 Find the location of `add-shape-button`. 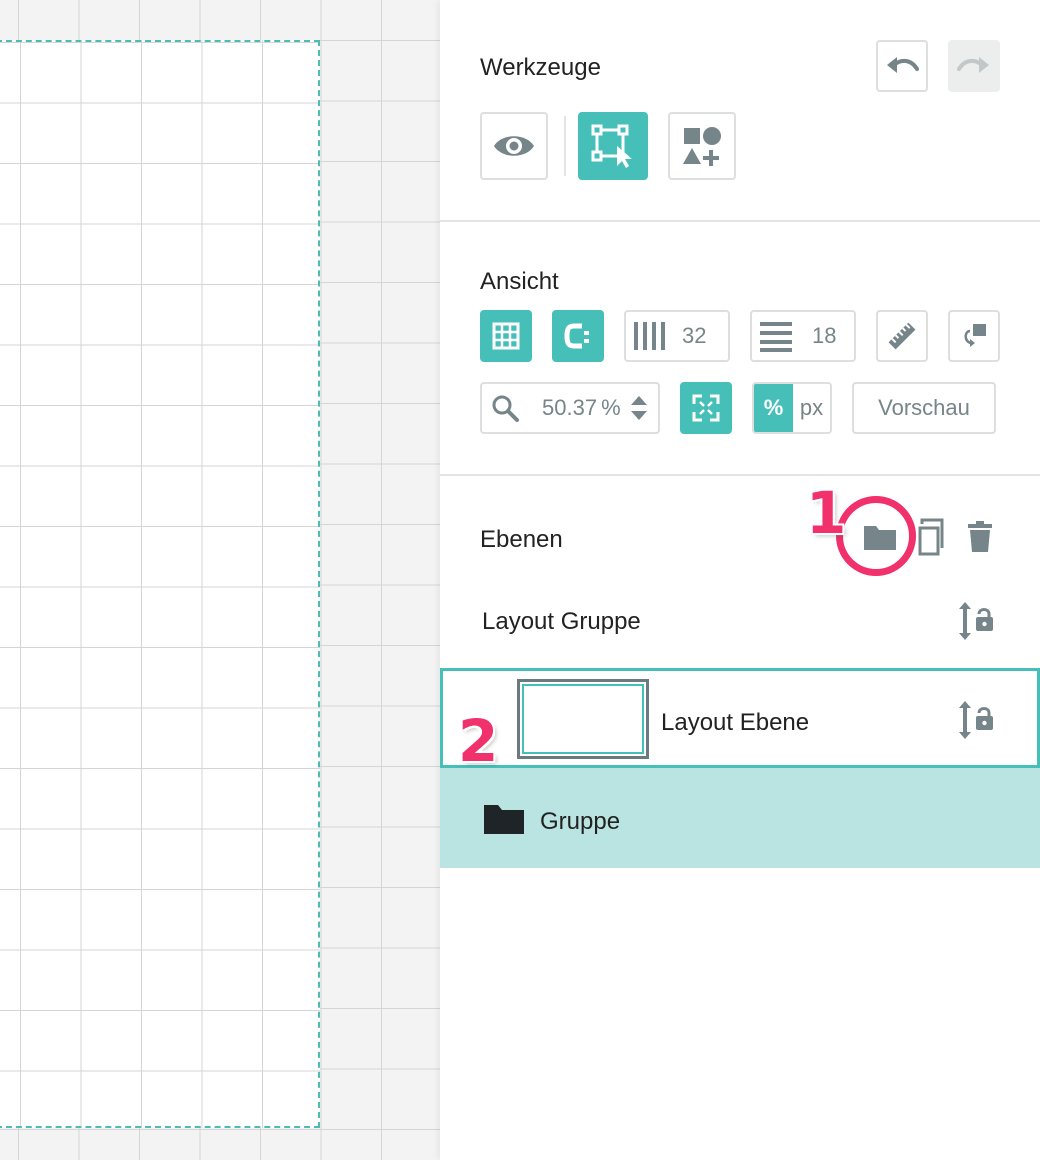

add-shape-button is located at coordinates (702, 146).